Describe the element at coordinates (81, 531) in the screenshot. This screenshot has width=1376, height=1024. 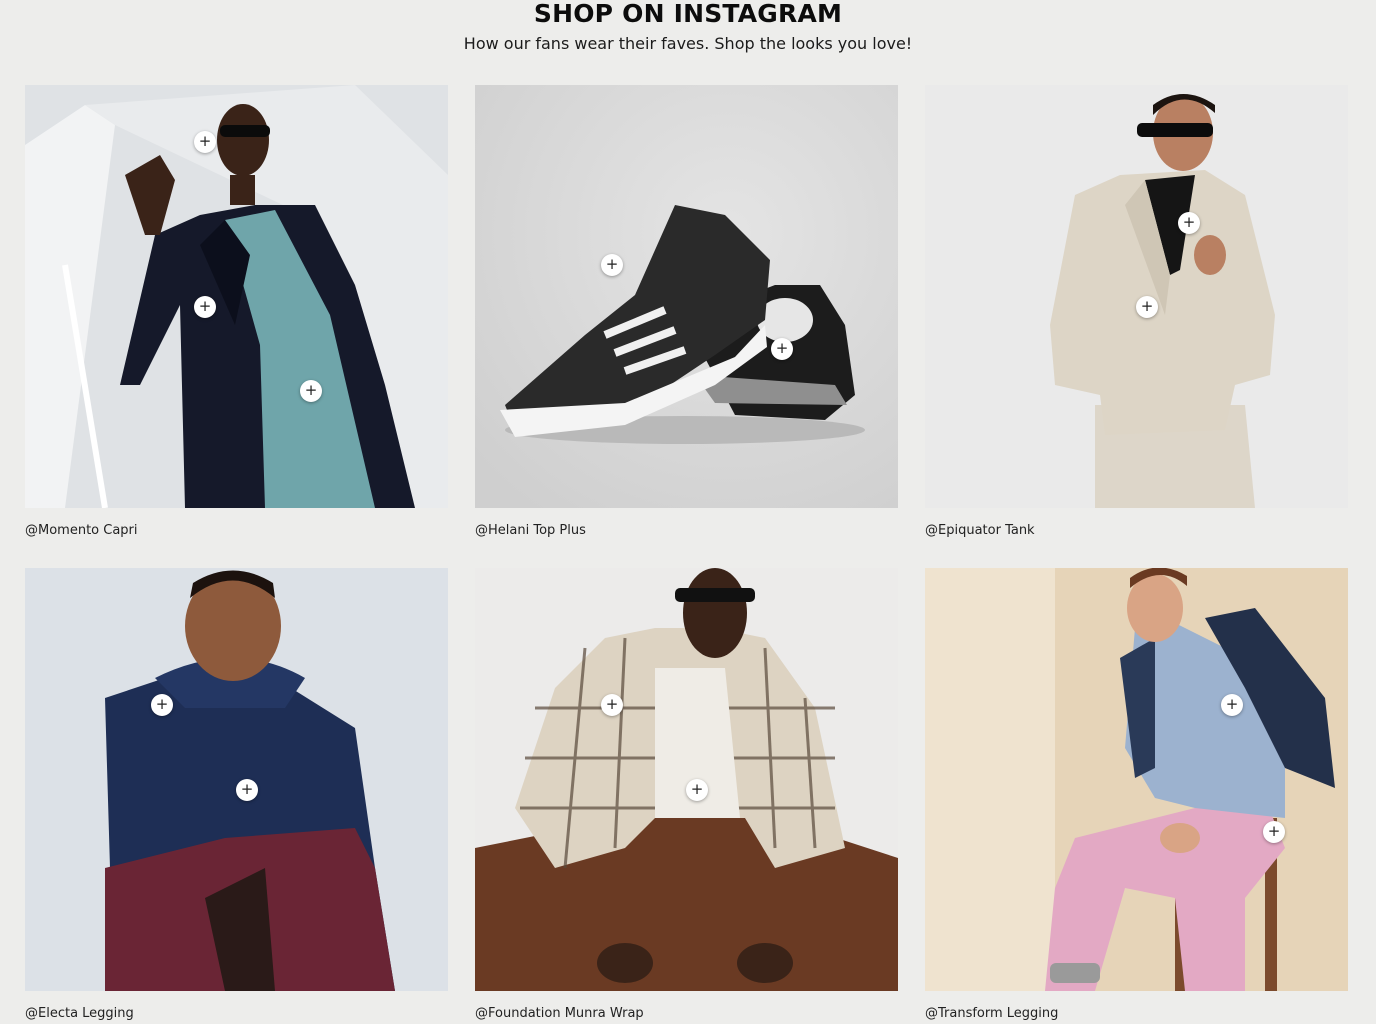
I see `post-caption: @Momento Capri` at that location.